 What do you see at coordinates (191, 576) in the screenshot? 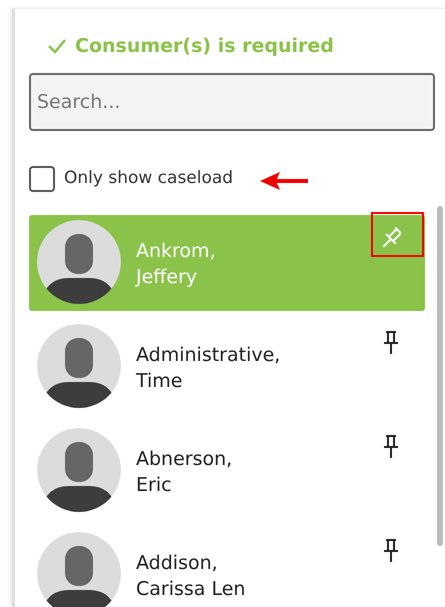
I see `consumer-name: Addison, Carissa Len` at bounding box center [191, 576].